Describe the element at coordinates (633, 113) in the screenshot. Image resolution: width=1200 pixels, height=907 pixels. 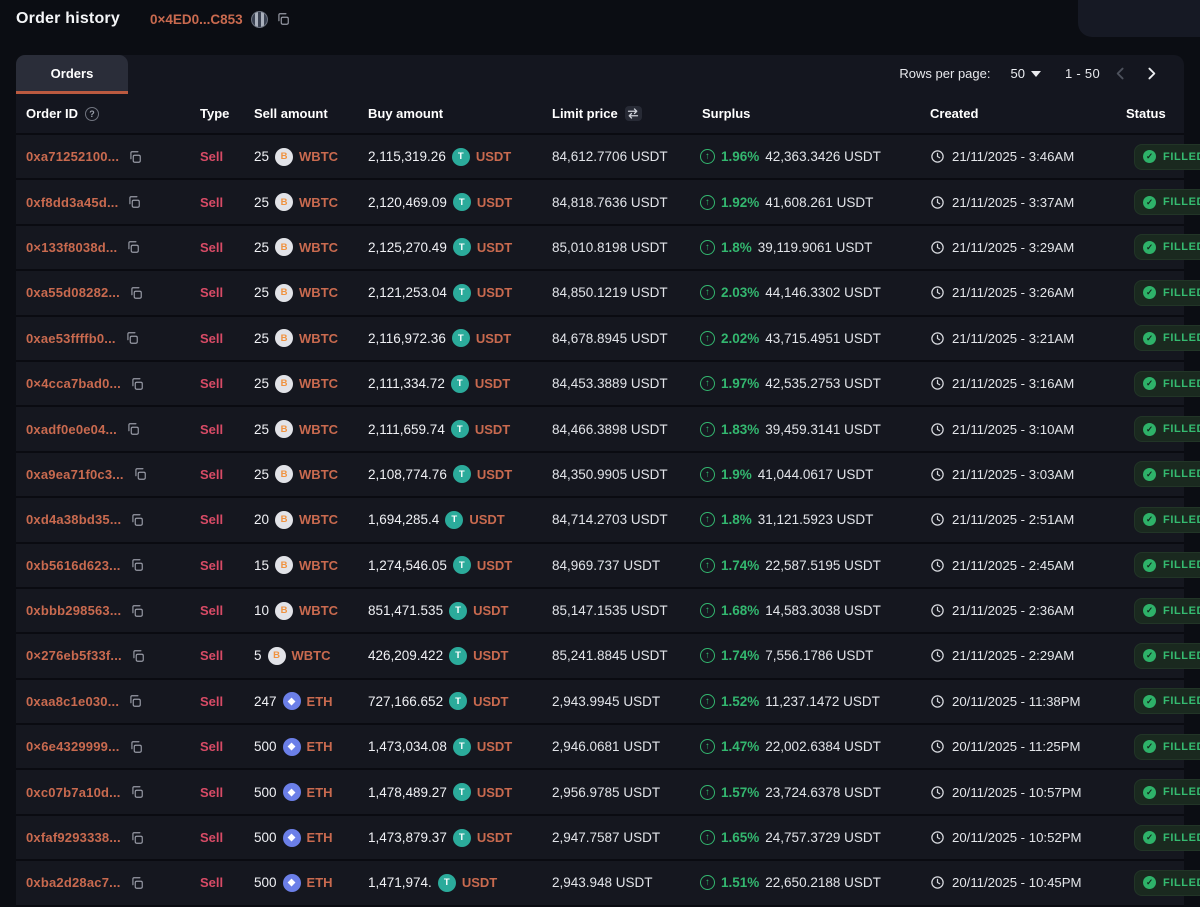
I see `swap-arrows-icon` at that location.